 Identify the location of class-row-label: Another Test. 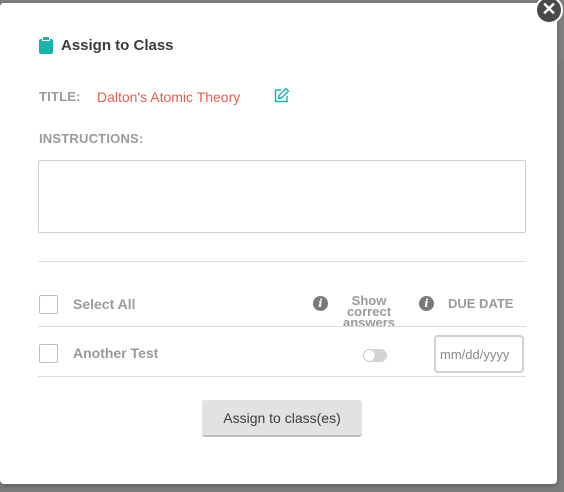
(116, 353).